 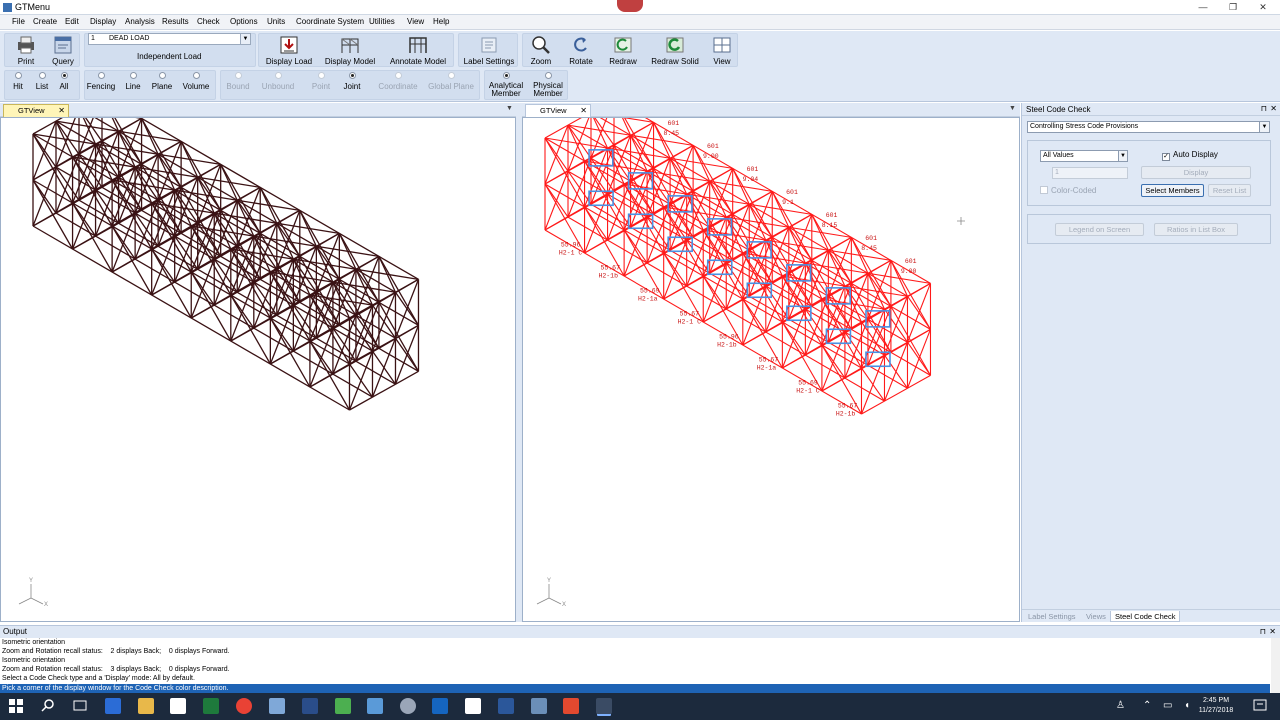 I want to click on print-button: Print, so click(x=26, y=50).